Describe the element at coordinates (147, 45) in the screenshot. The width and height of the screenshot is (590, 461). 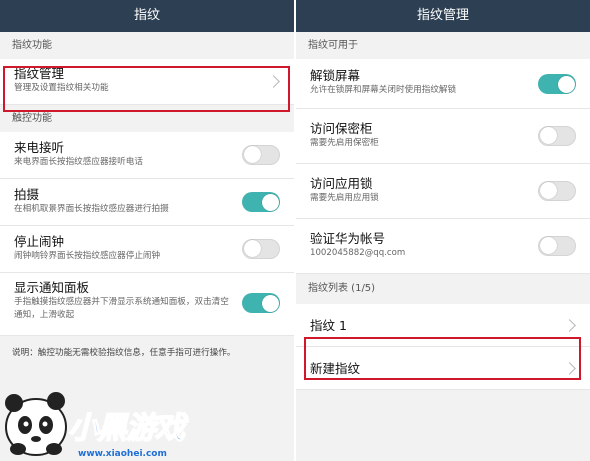
I see `section-header-fingerprint-functions: 指纹功能` at that location.